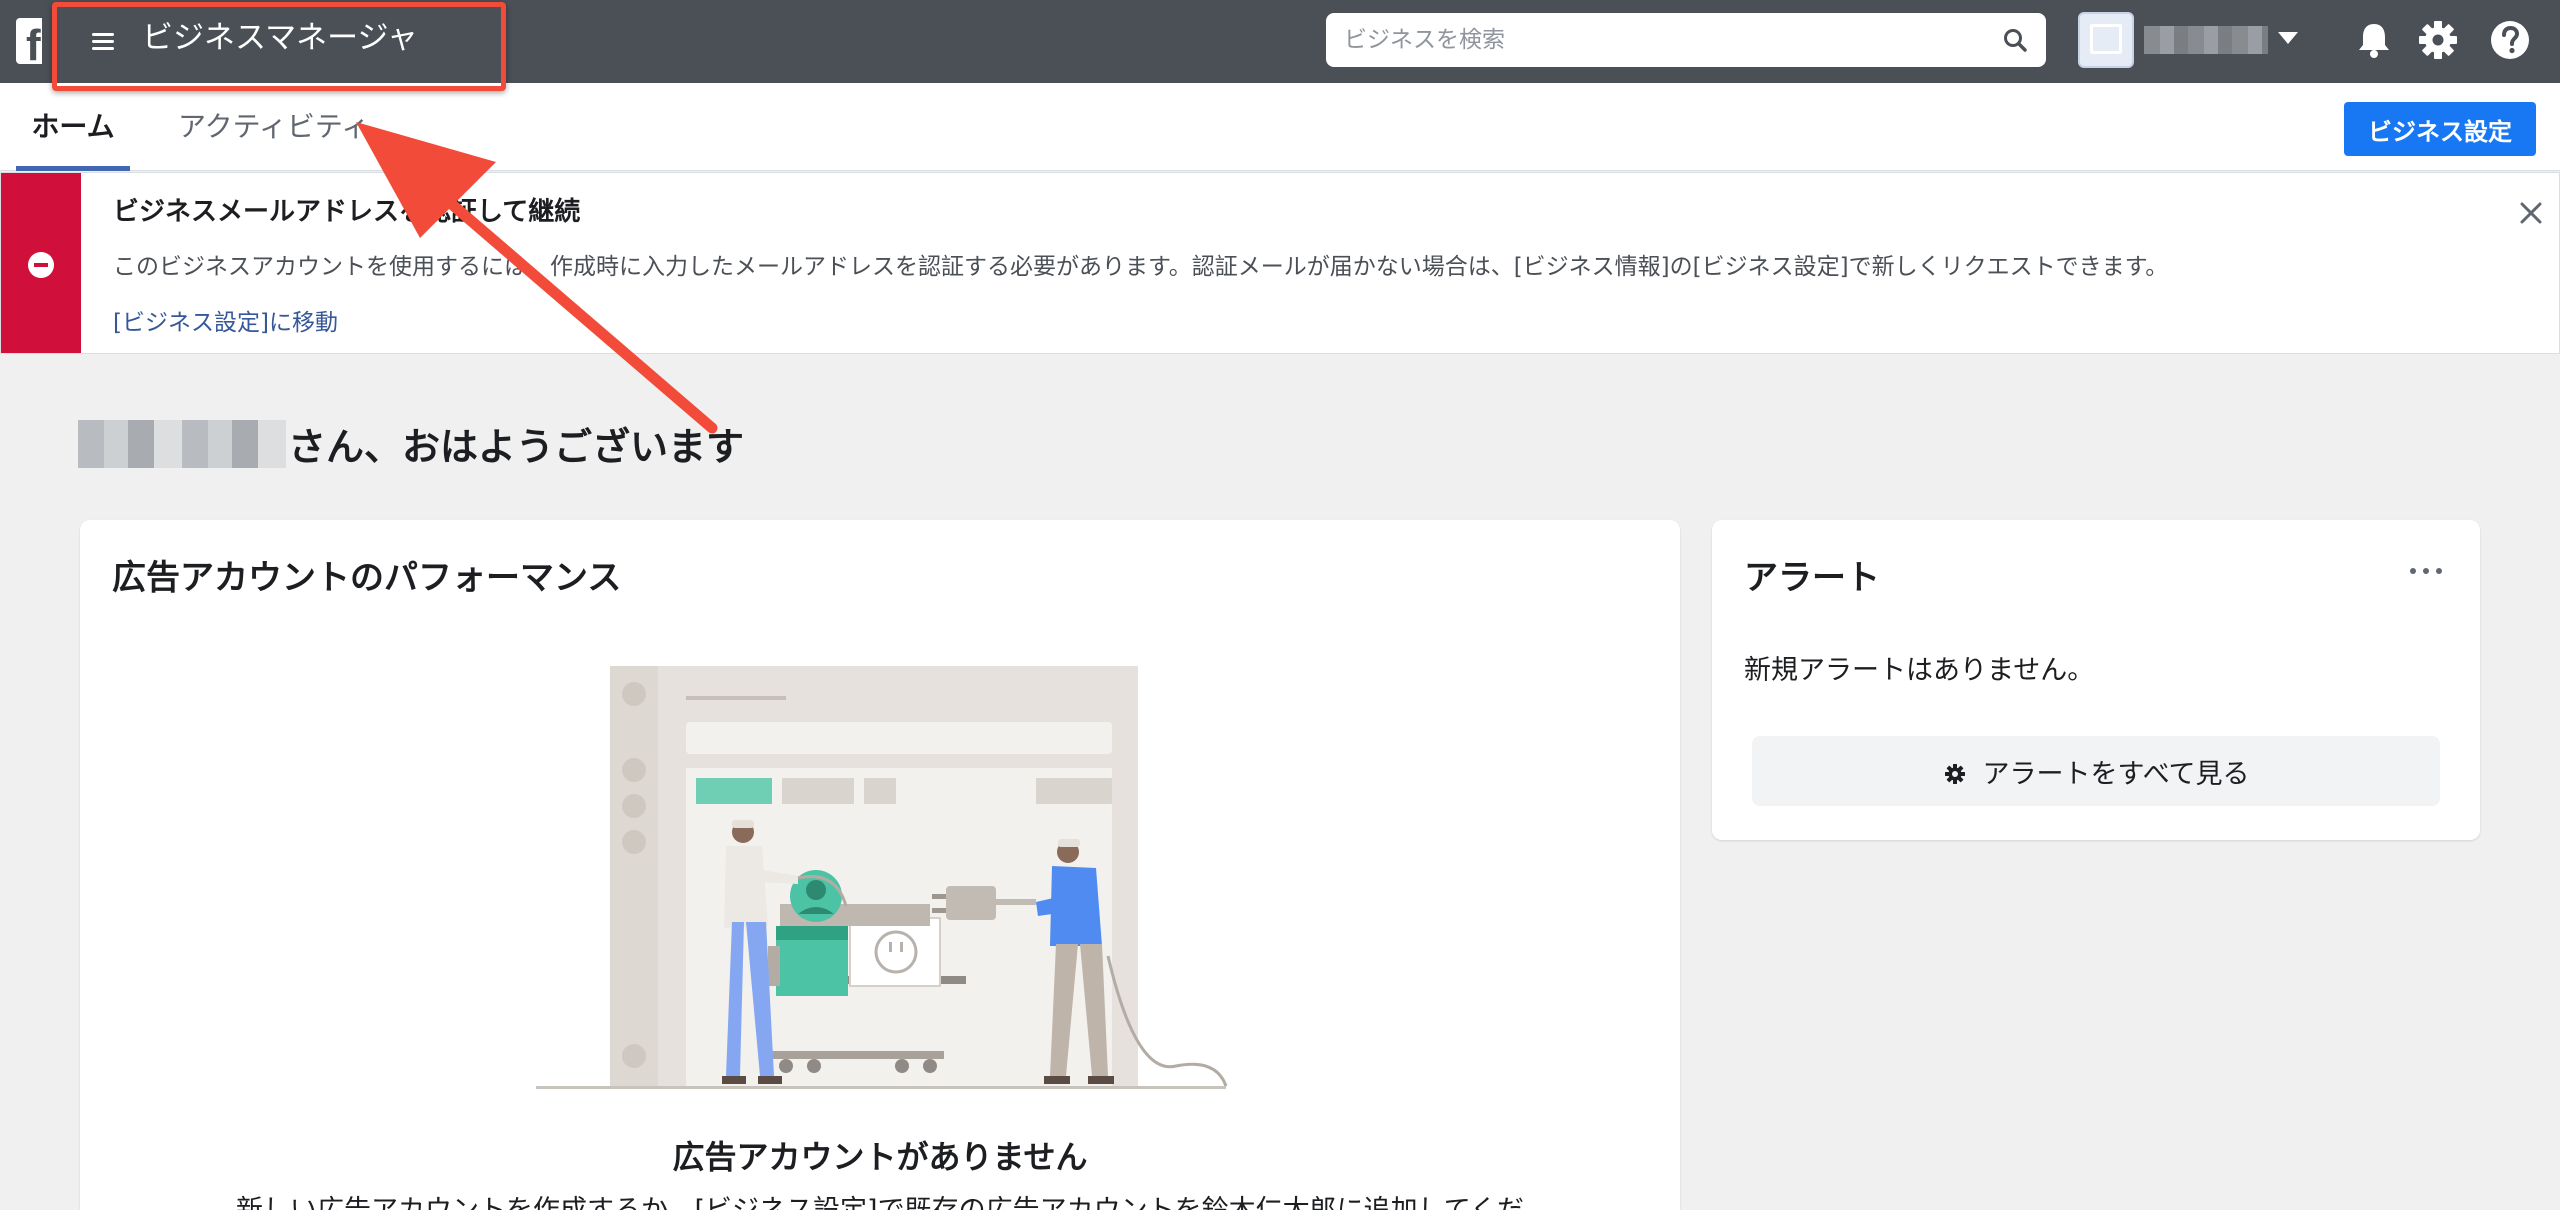 The width and height of the screenshot is (2560, 1210). Describe the element at coordinates (2116, 774) in the screenshot. I see `see-all-alerts-label: アラートをすべて見る` at that location.